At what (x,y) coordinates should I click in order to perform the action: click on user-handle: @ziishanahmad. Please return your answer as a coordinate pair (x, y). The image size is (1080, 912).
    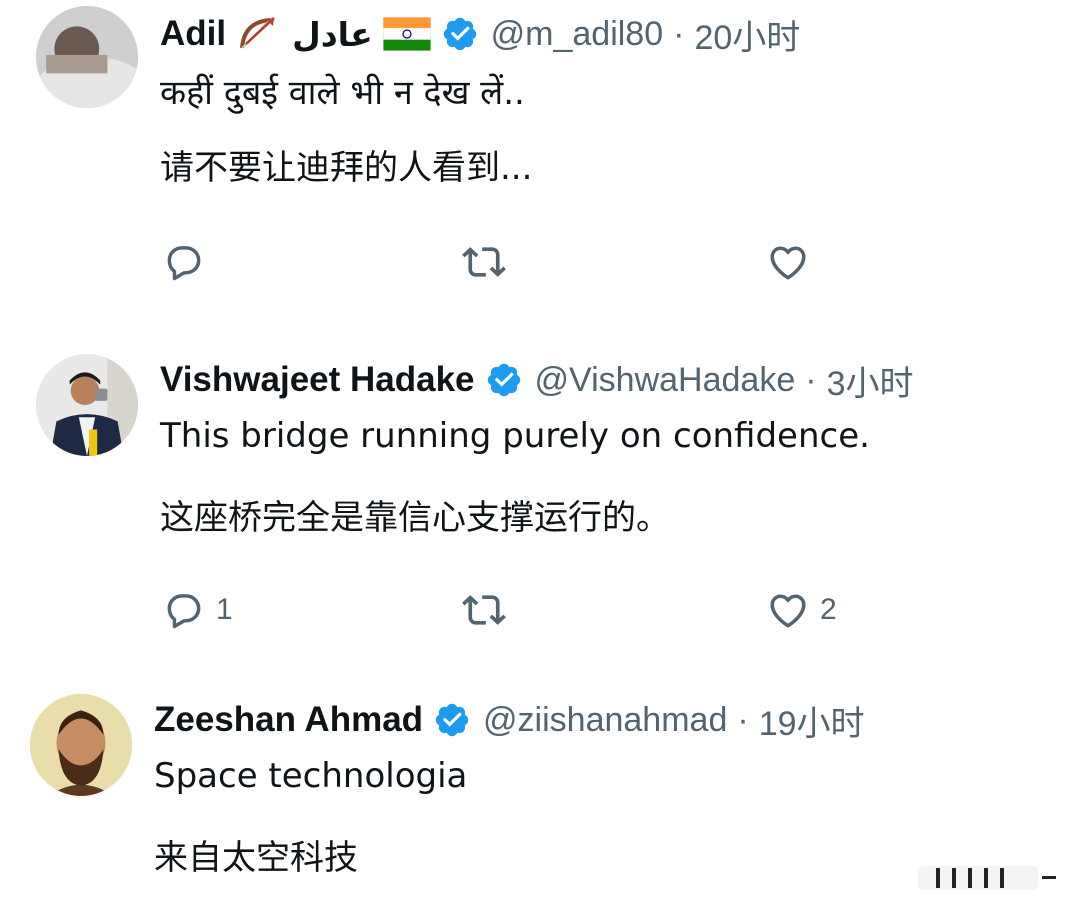
    Looking at the image, I should click on (605, 720).